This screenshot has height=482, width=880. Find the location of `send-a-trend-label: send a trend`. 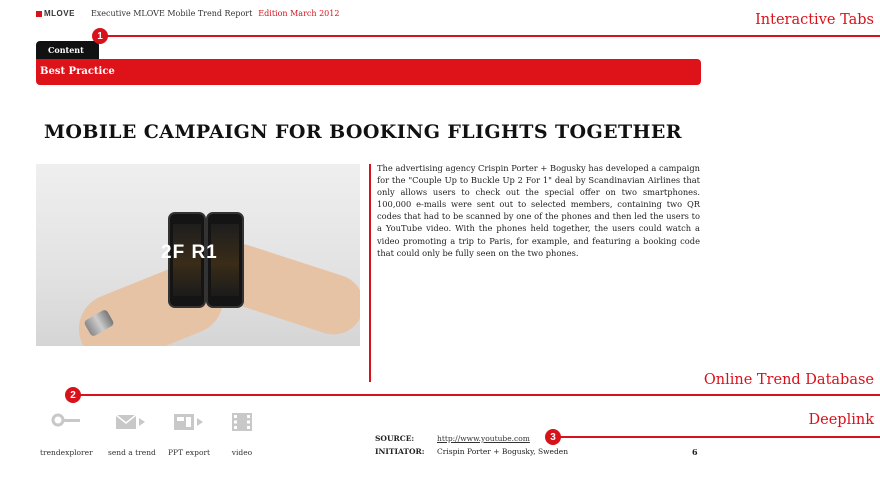

send-a-trend-label: send a trend is located at coordinates (132, 452).